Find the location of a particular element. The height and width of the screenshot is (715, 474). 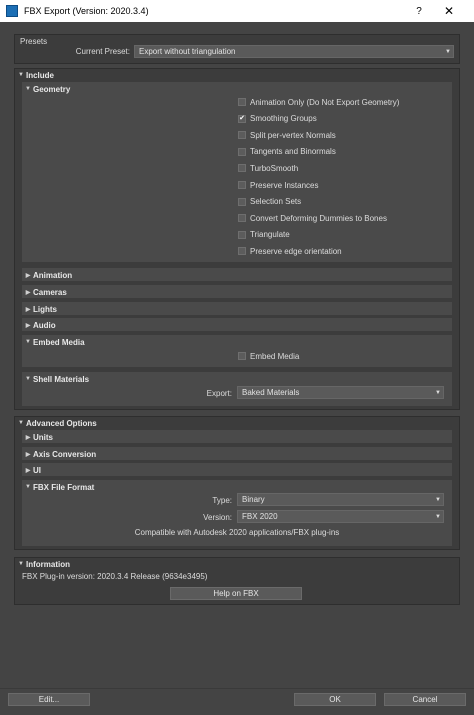

advanced-options-header: ▼ Advanced Options is located at coordinates (56, 423).